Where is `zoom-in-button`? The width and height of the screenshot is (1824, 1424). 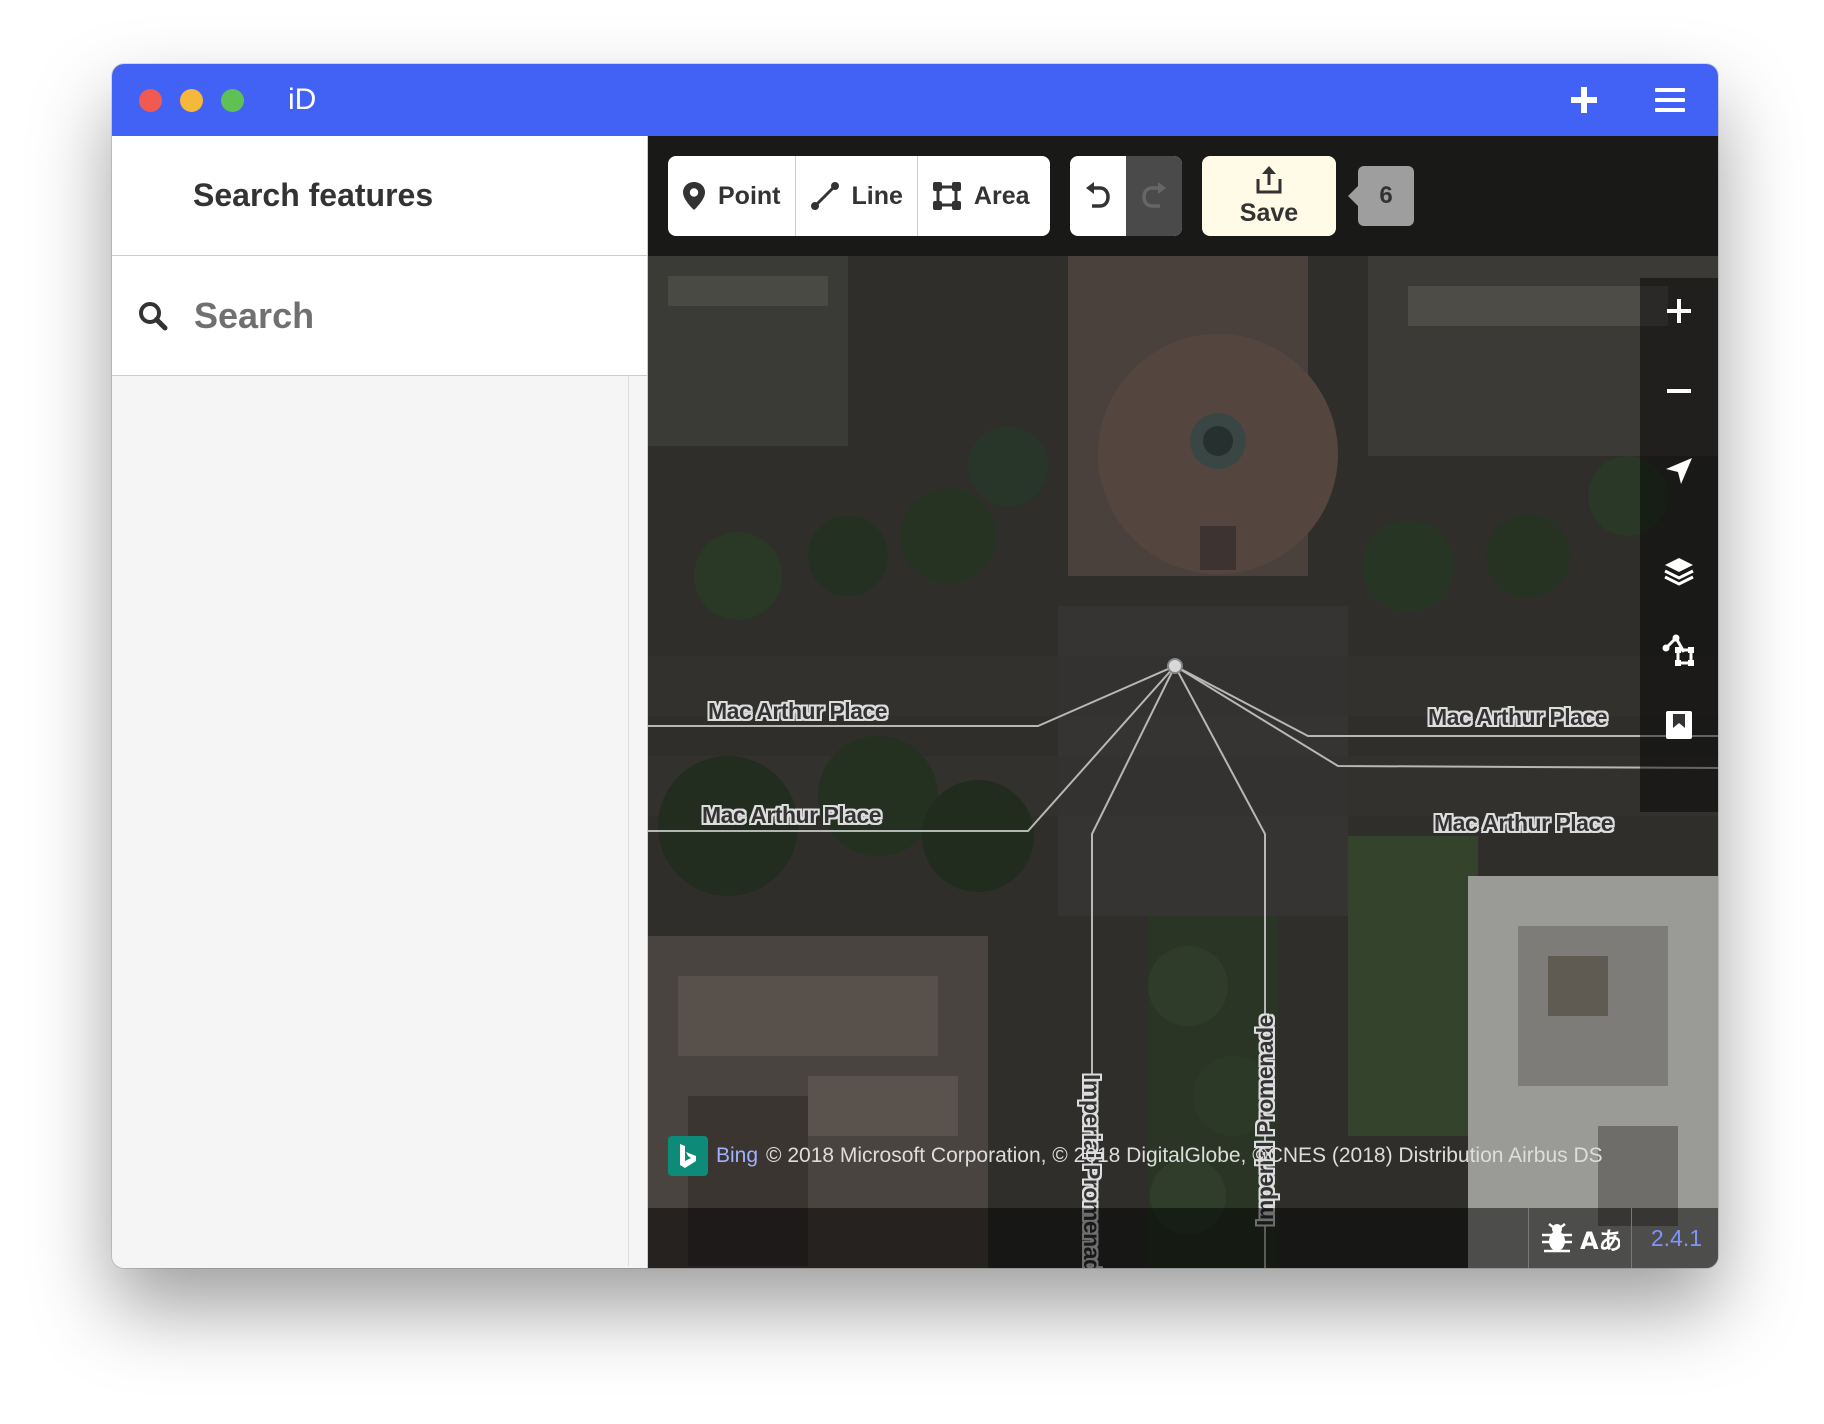
zoom-in-button is located at coordinates (1679, 311).